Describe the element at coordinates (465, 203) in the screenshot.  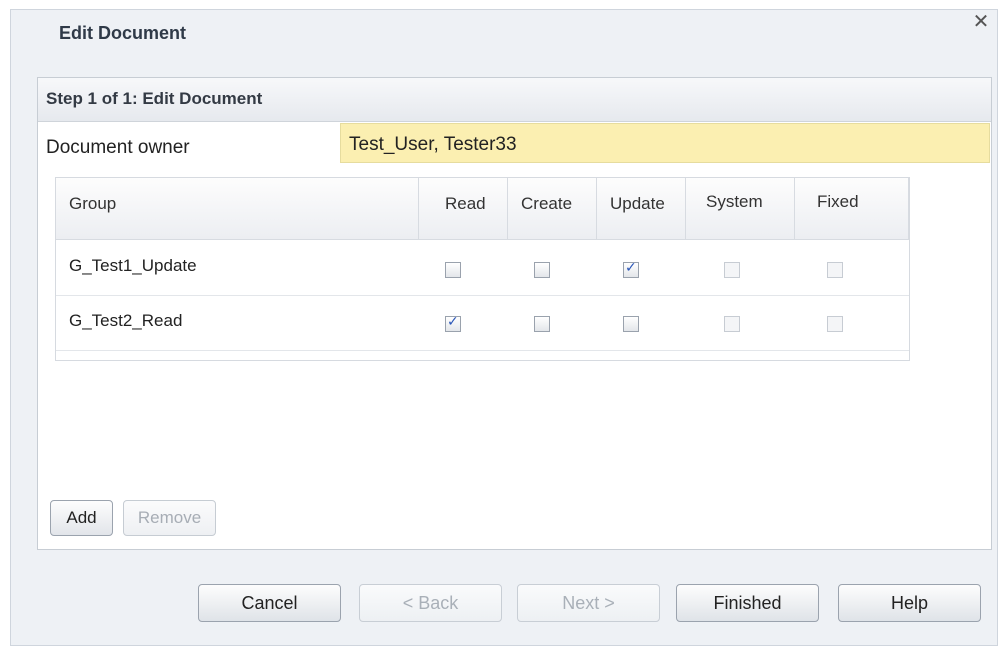
I see `column-header-label: Read` at that location.